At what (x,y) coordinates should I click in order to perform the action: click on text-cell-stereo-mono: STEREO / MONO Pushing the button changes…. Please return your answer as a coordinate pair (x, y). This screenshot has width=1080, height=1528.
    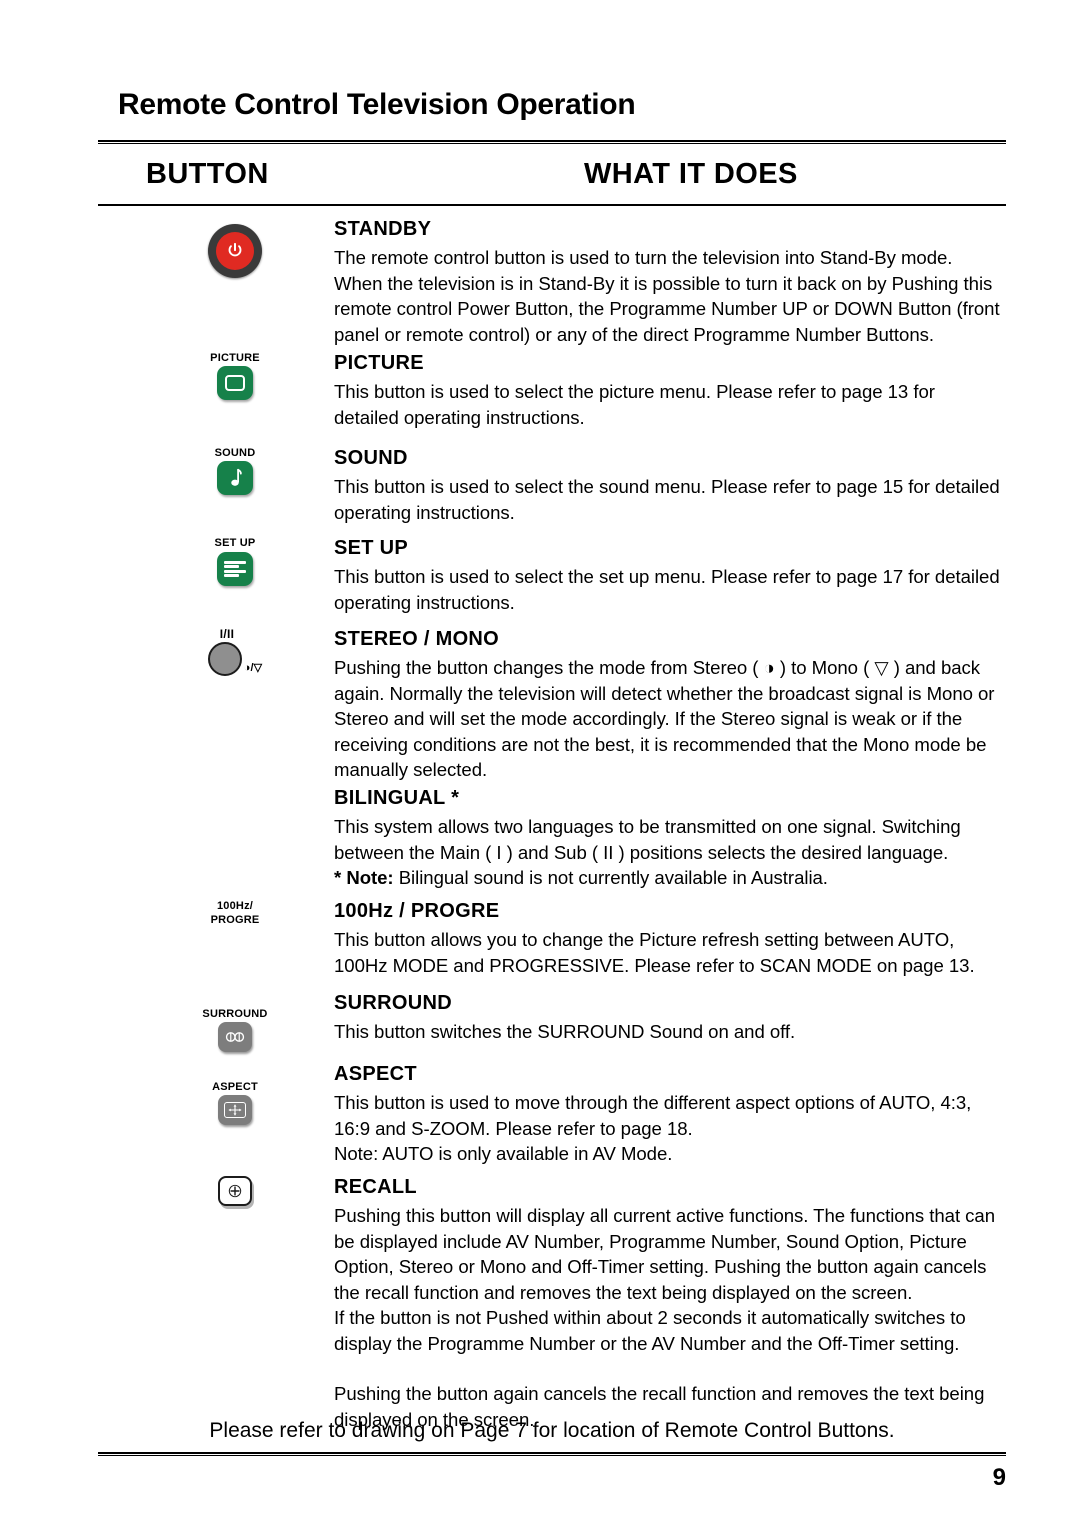
    Looking at the image, I should click on (669, 705).